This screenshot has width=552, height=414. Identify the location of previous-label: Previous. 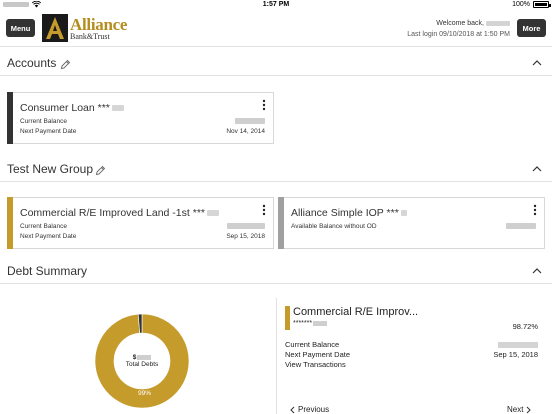
(314, 409).